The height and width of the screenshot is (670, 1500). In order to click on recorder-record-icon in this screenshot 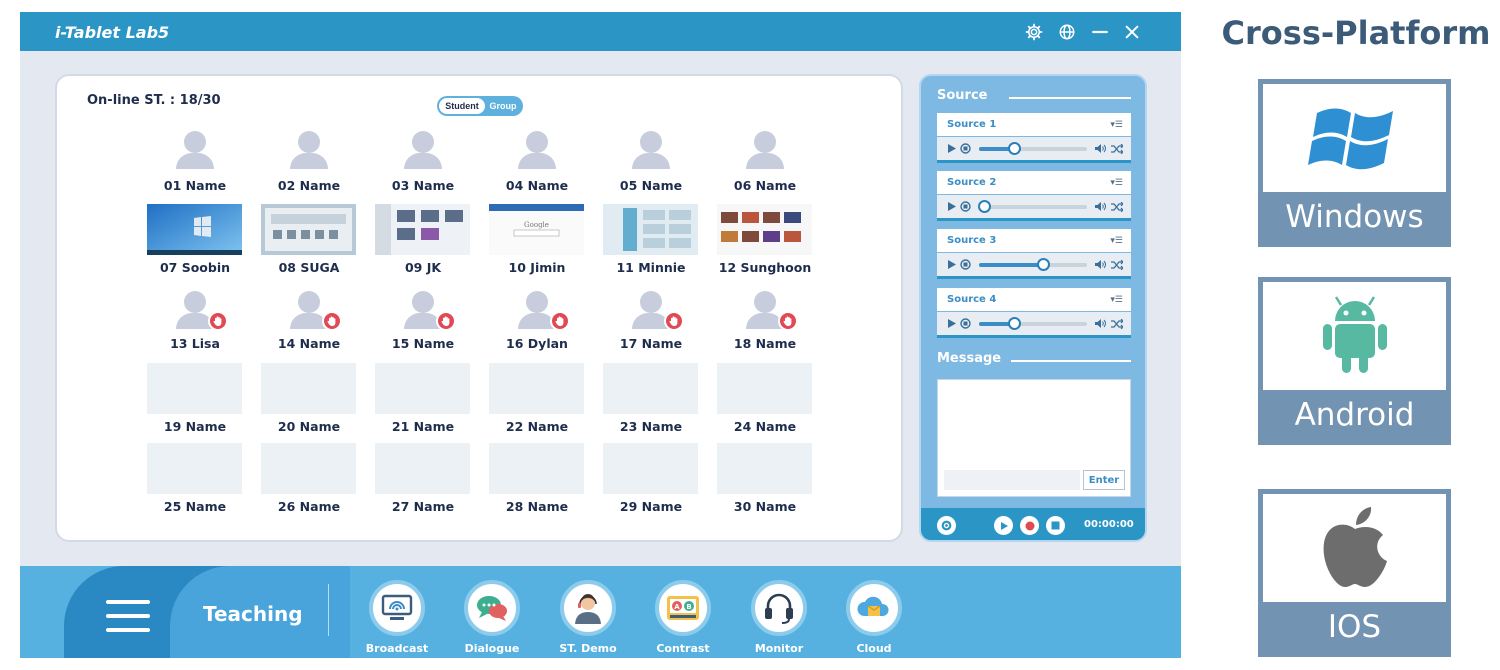, I will do `click(1029, 525)`.